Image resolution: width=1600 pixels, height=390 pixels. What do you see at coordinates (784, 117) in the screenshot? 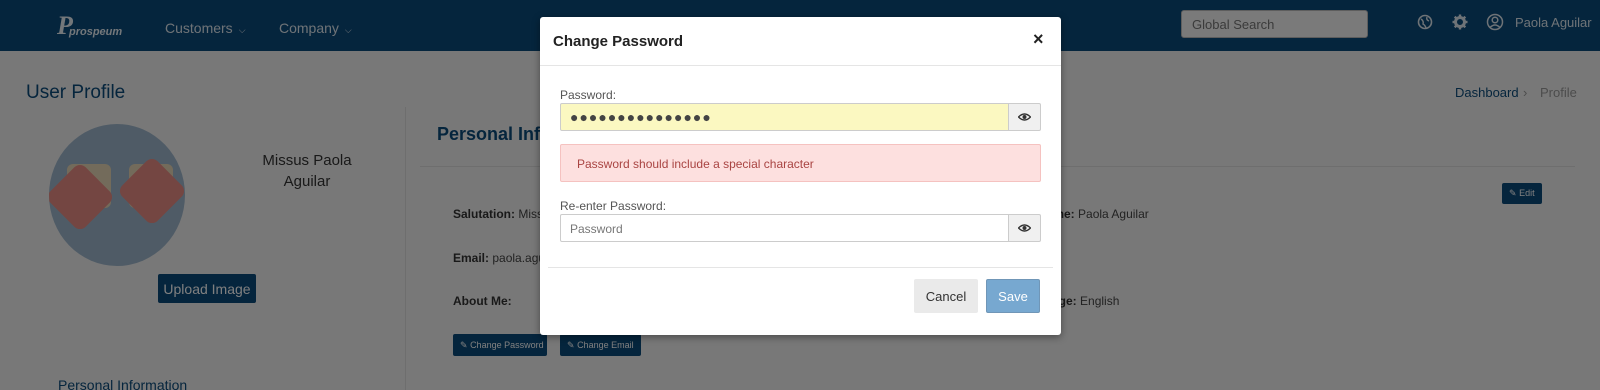
I see `password-field: ●●●●●●●●●●●●●●●` at bounding box center [784, 117].